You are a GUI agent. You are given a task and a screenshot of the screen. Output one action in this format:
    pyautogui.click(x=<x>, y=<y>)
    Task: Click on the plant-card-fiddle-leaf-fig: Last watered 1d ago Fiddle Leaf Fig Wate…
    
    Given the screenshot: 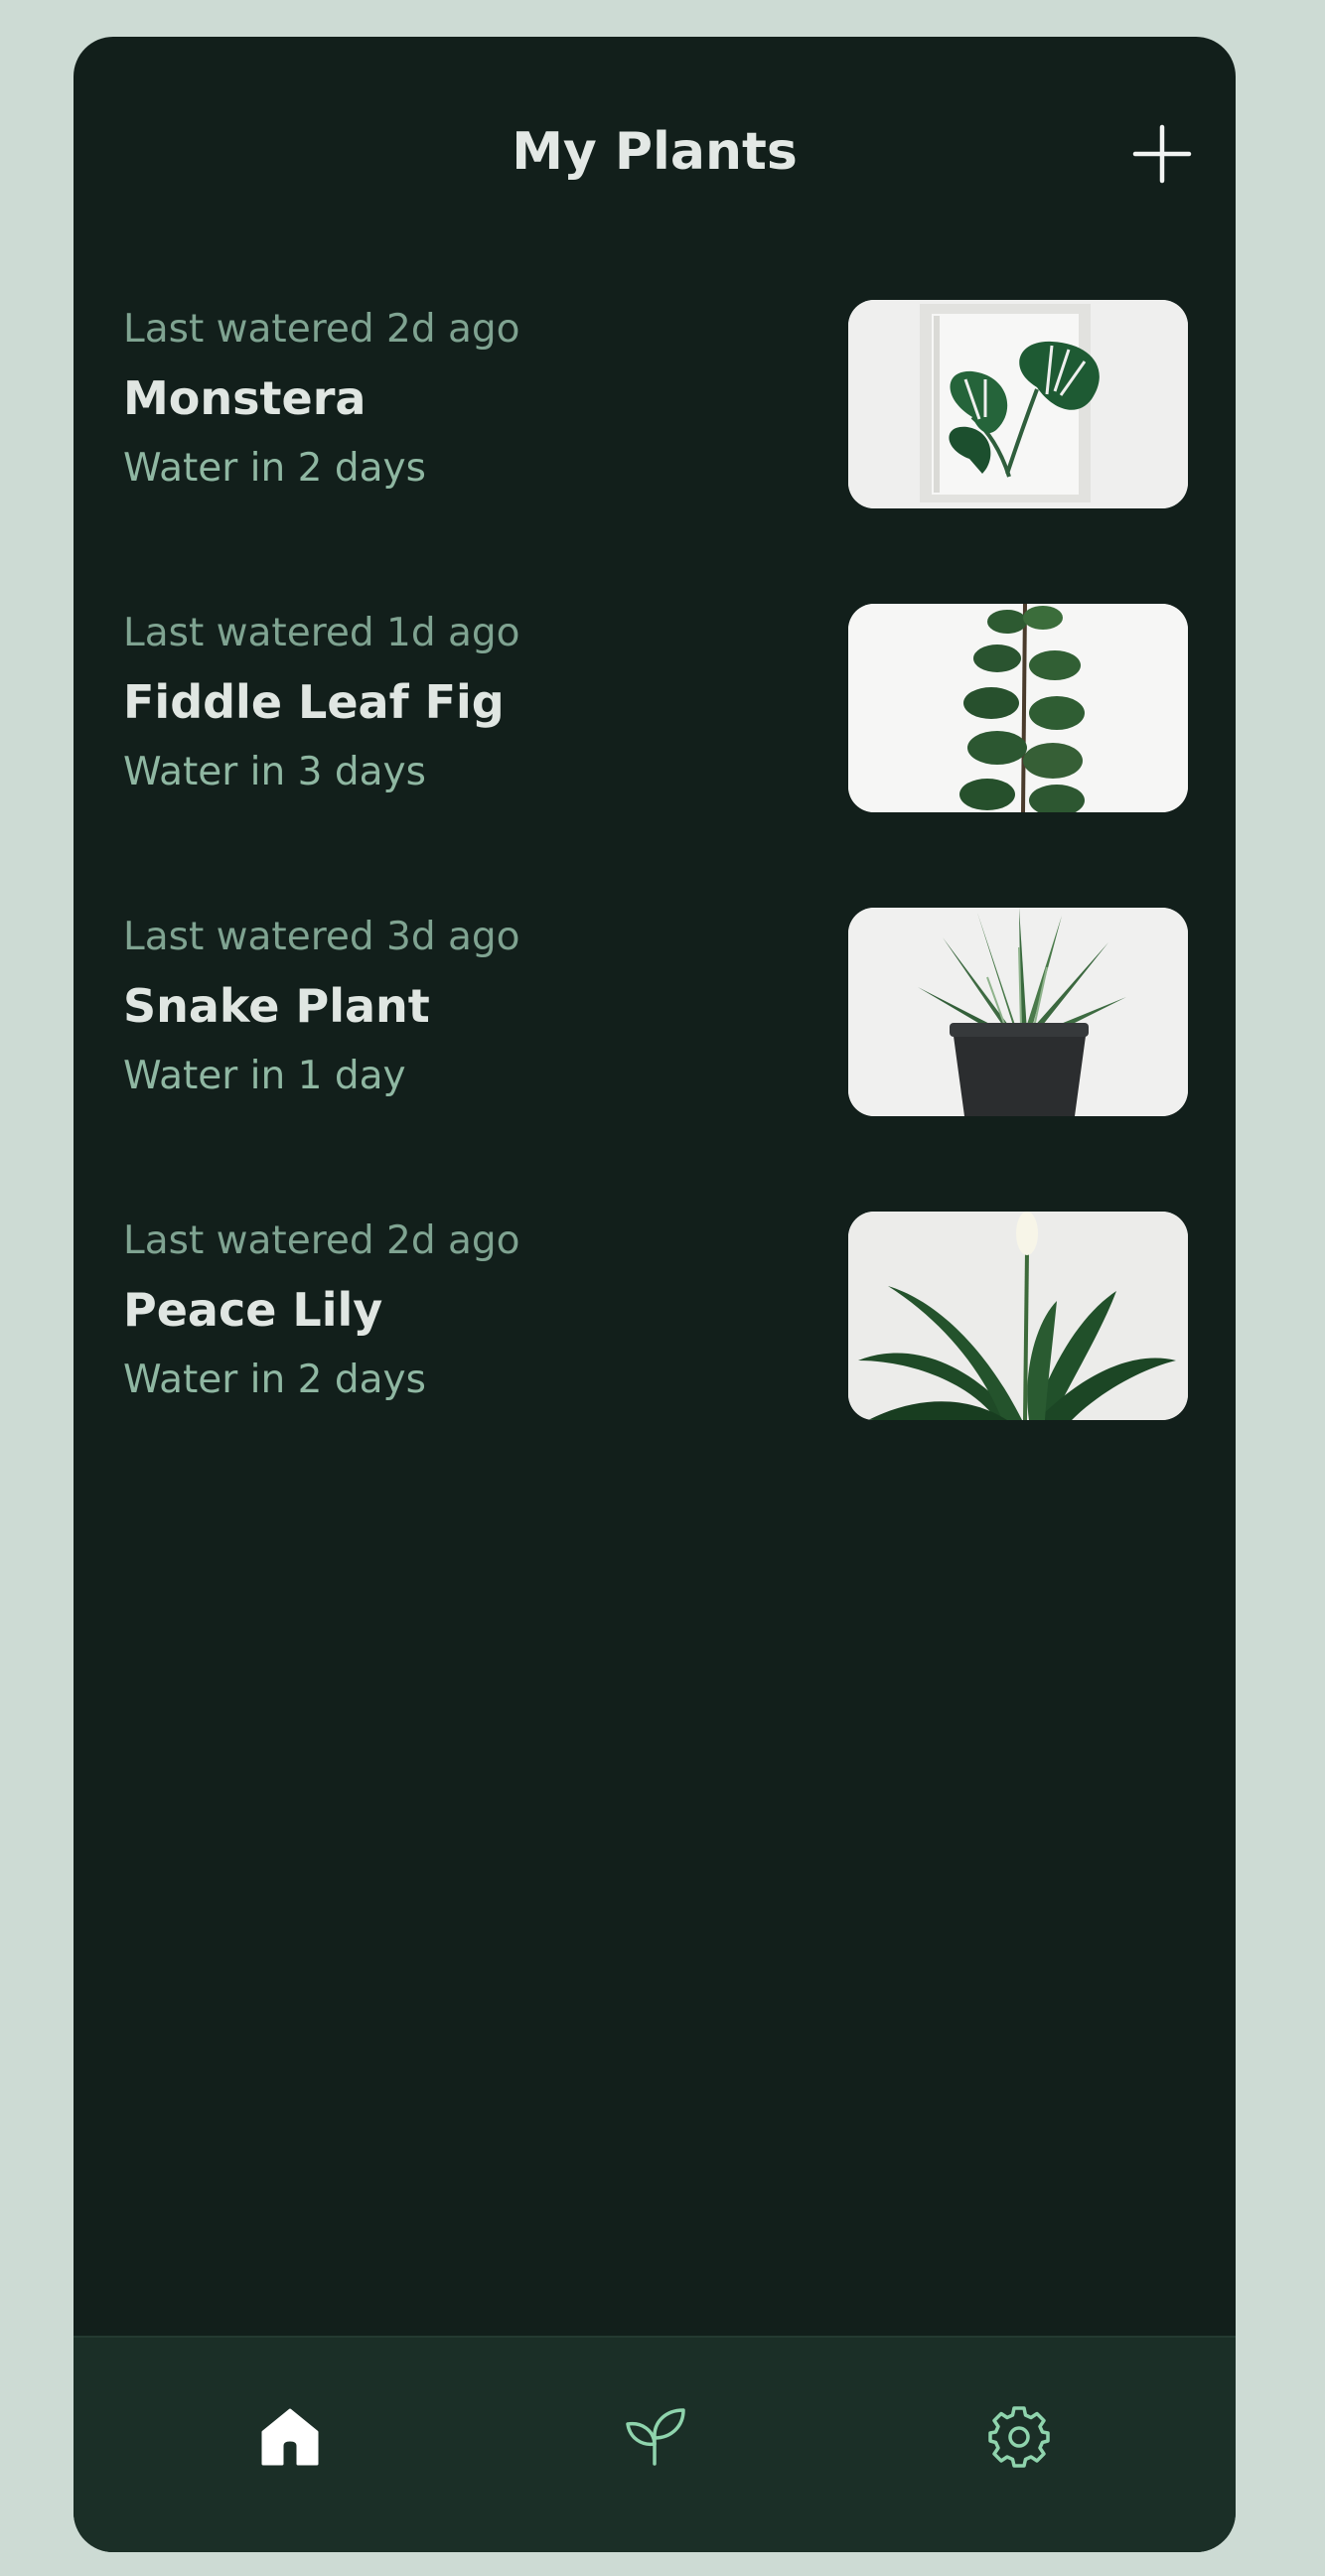 What is the action you would take?
    pyautogui.click(x=655, y=708)
    